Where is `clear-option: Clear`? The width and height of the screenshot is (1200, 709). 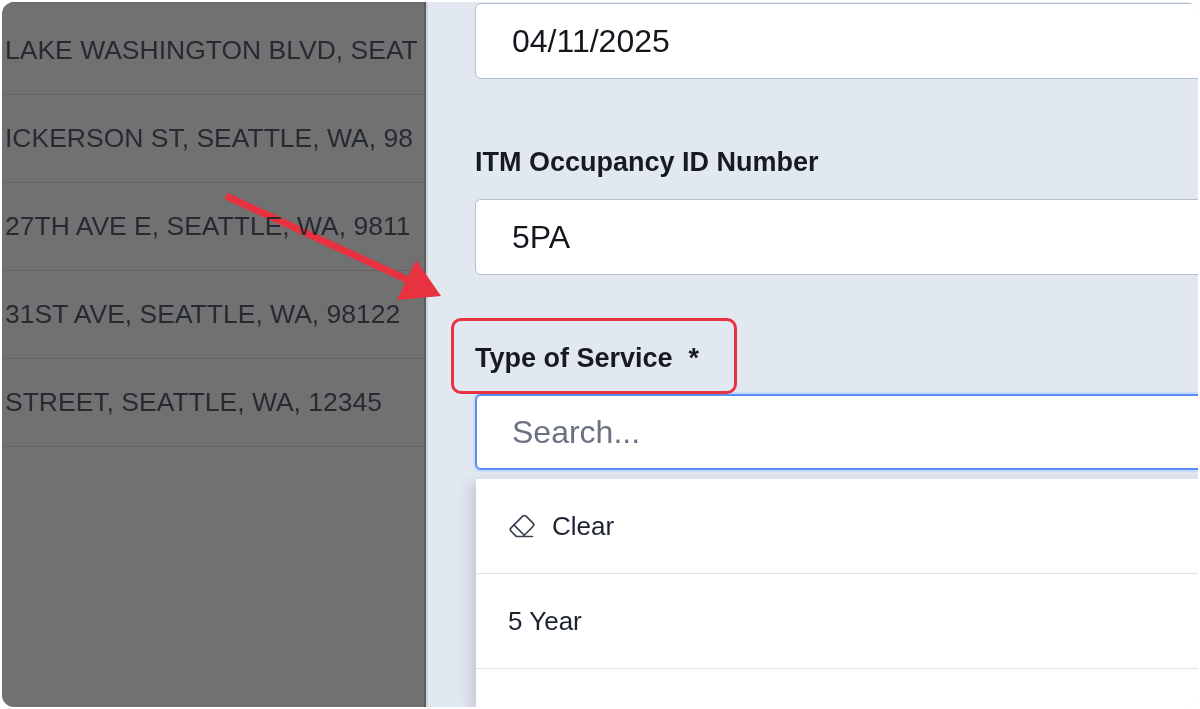
clear-option: Clear is located at coordinates (837, 526).